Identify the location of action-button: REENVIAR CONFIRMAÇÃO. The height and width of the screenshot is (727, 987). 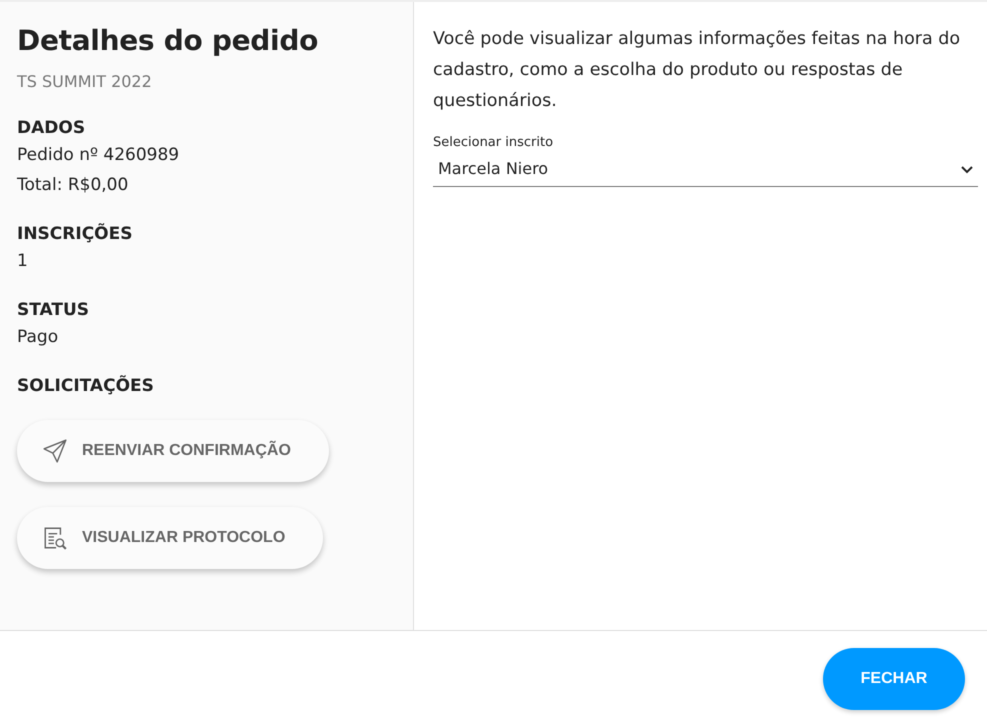
(173, 451).